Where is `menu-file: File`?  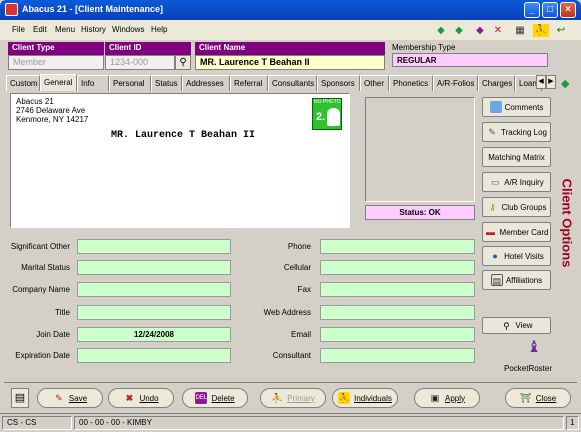 menu-file: File is located at coordinates (18, 29).